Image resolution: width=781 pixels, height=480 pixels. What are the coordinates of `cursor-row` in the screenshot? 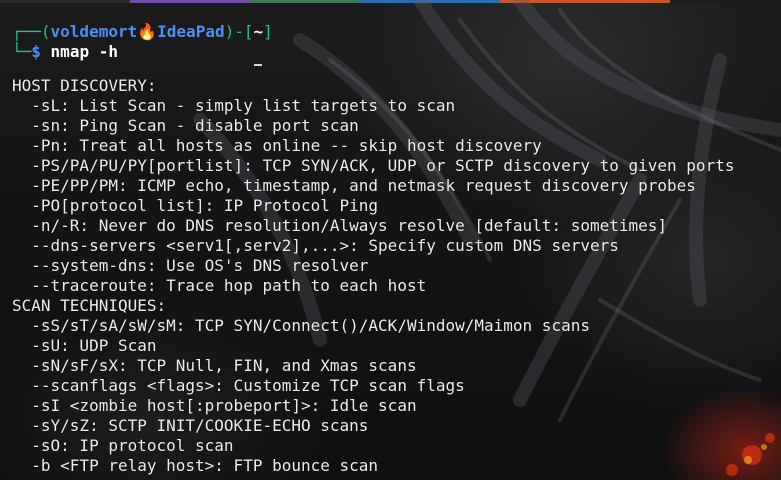 It's located at (394, 69).